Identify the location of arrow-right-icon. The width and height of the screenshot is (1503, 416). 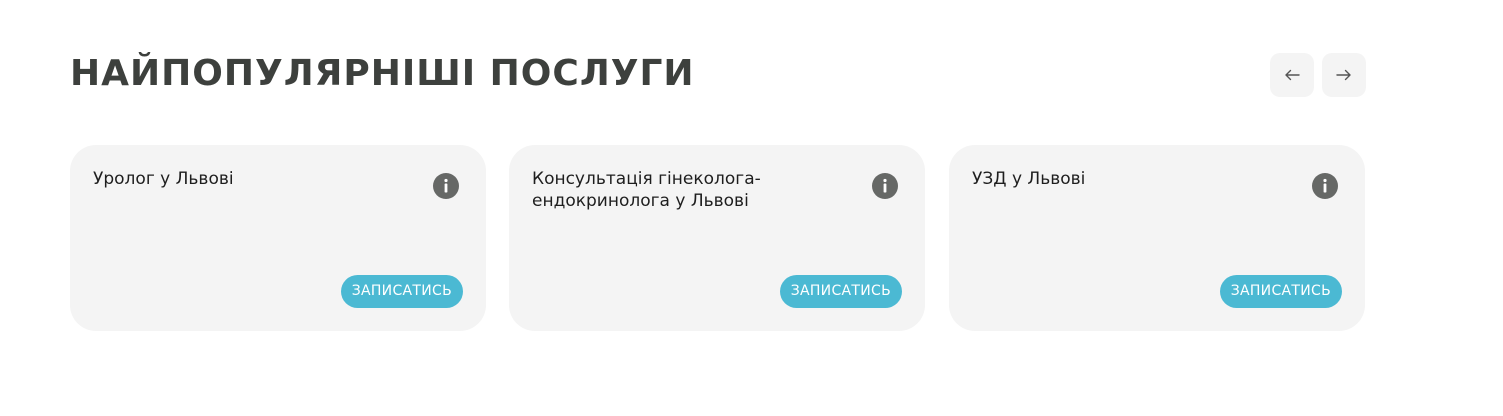
(1343, 75).